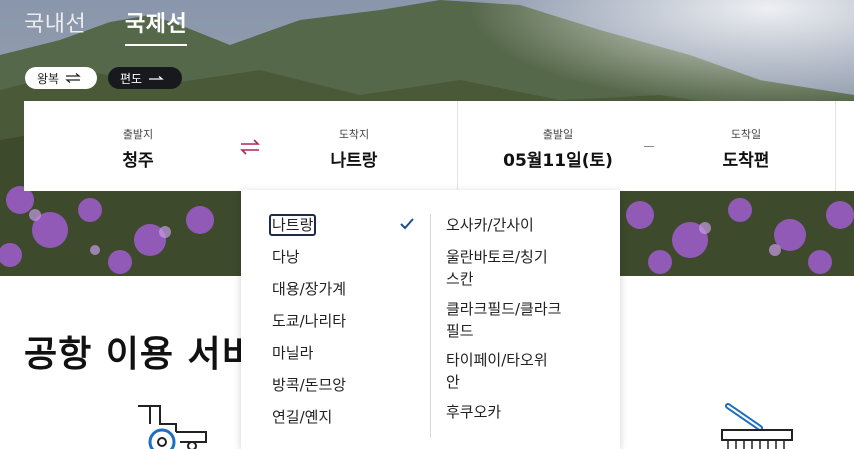  Describe the element at coordinates (497, 371) in the screenshot. I see `destination-option: 타이페이/타오위 안` at that location.